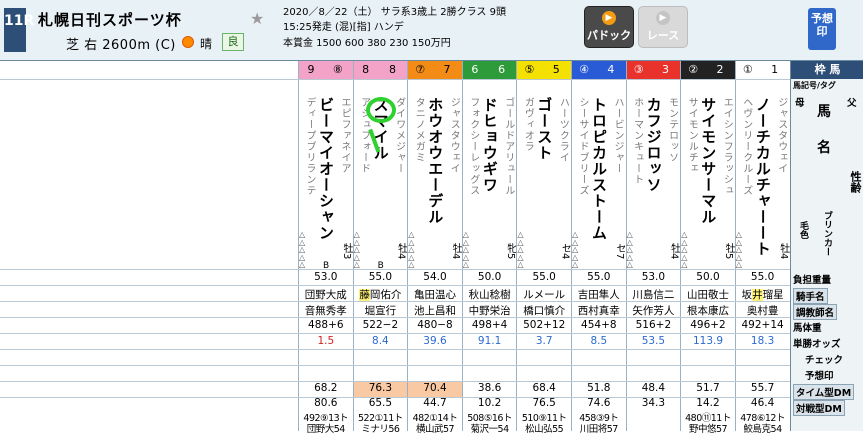 The width and height of the screenshot is (863, 435). I want to click on horse-number: 3, so click(665, 70).